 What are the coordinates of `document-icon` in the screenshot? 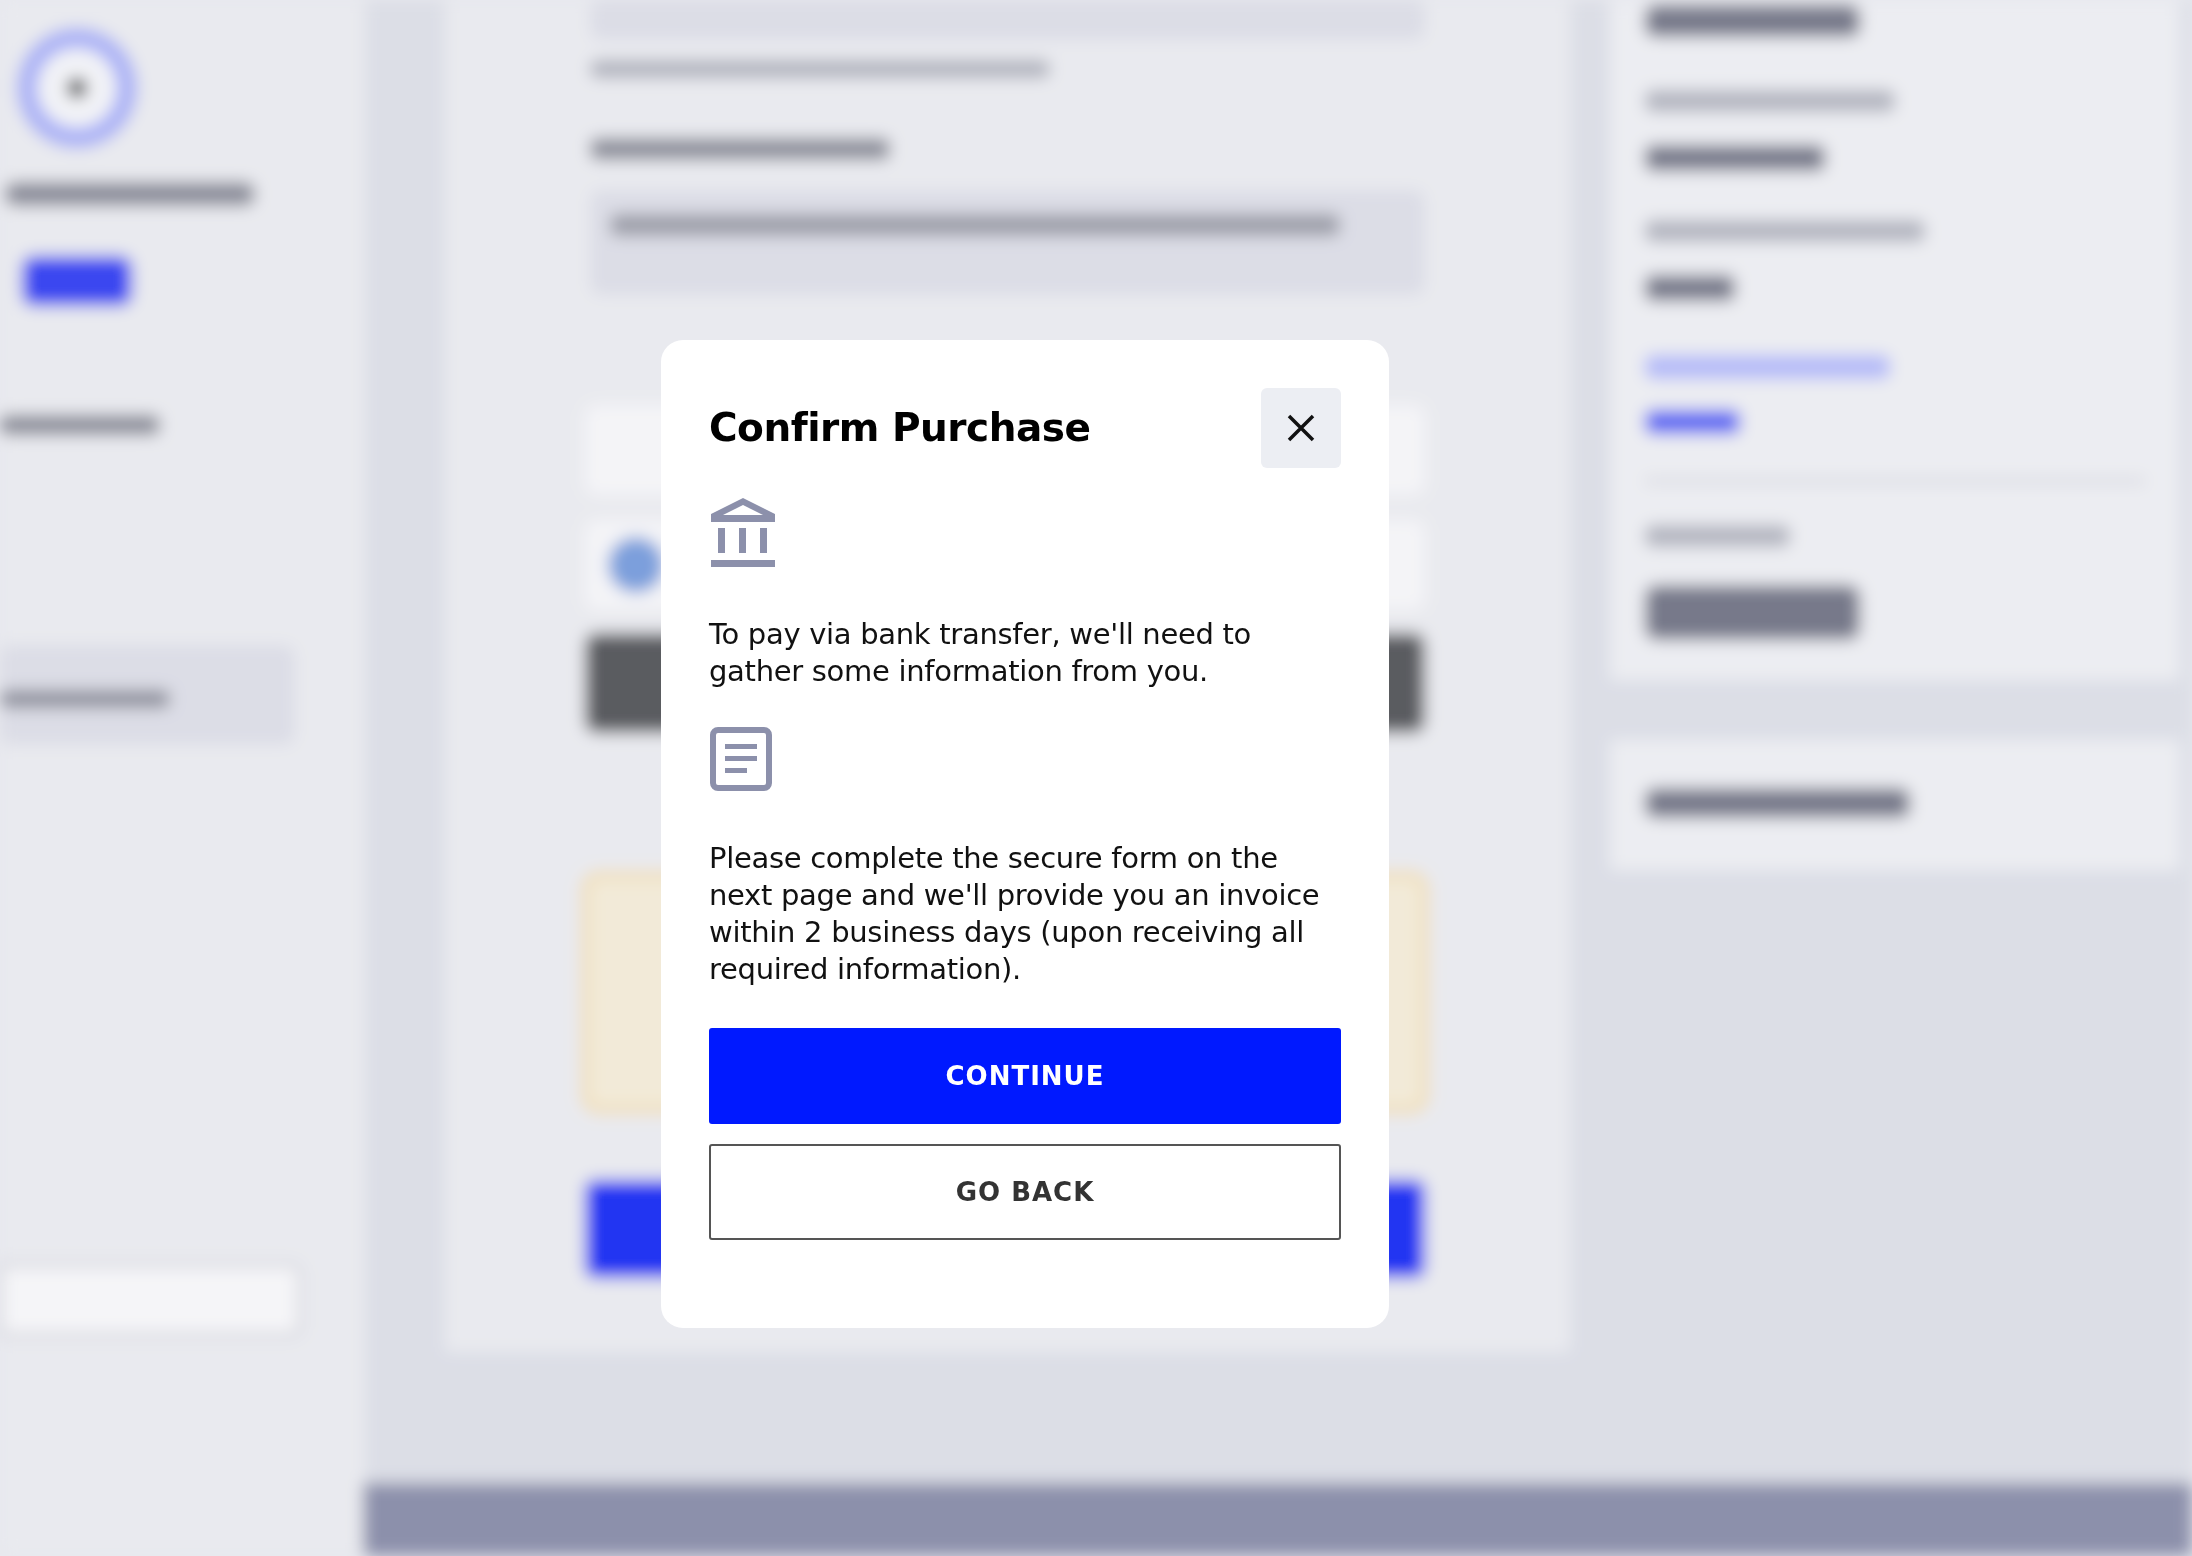 It's located at (741, 759).